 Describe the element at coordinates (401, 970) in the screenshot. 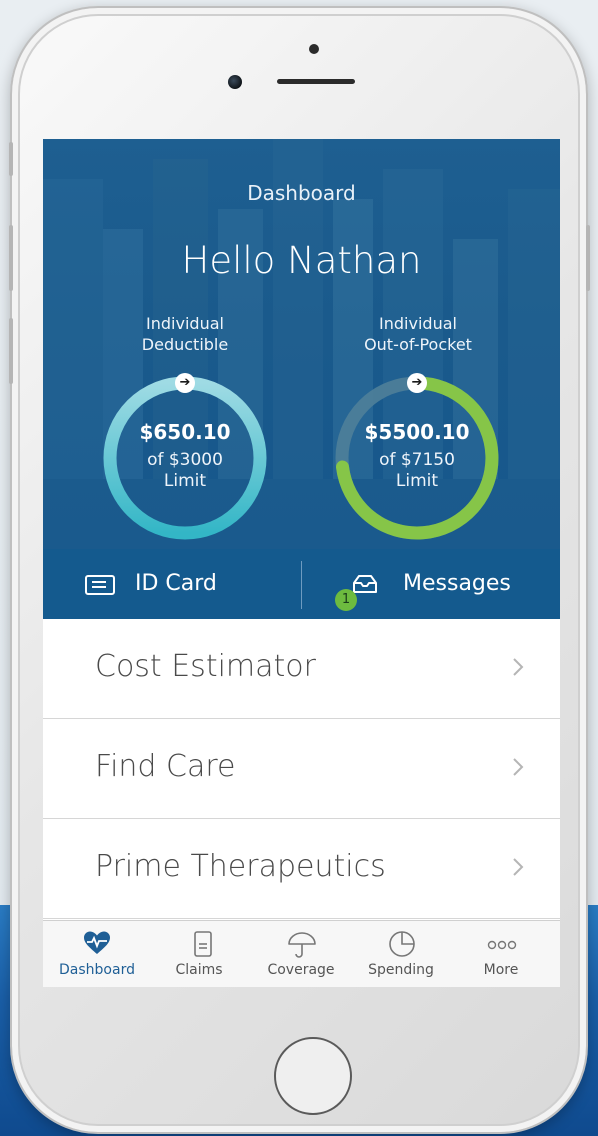

I see `tab-label: Spending` at that location.